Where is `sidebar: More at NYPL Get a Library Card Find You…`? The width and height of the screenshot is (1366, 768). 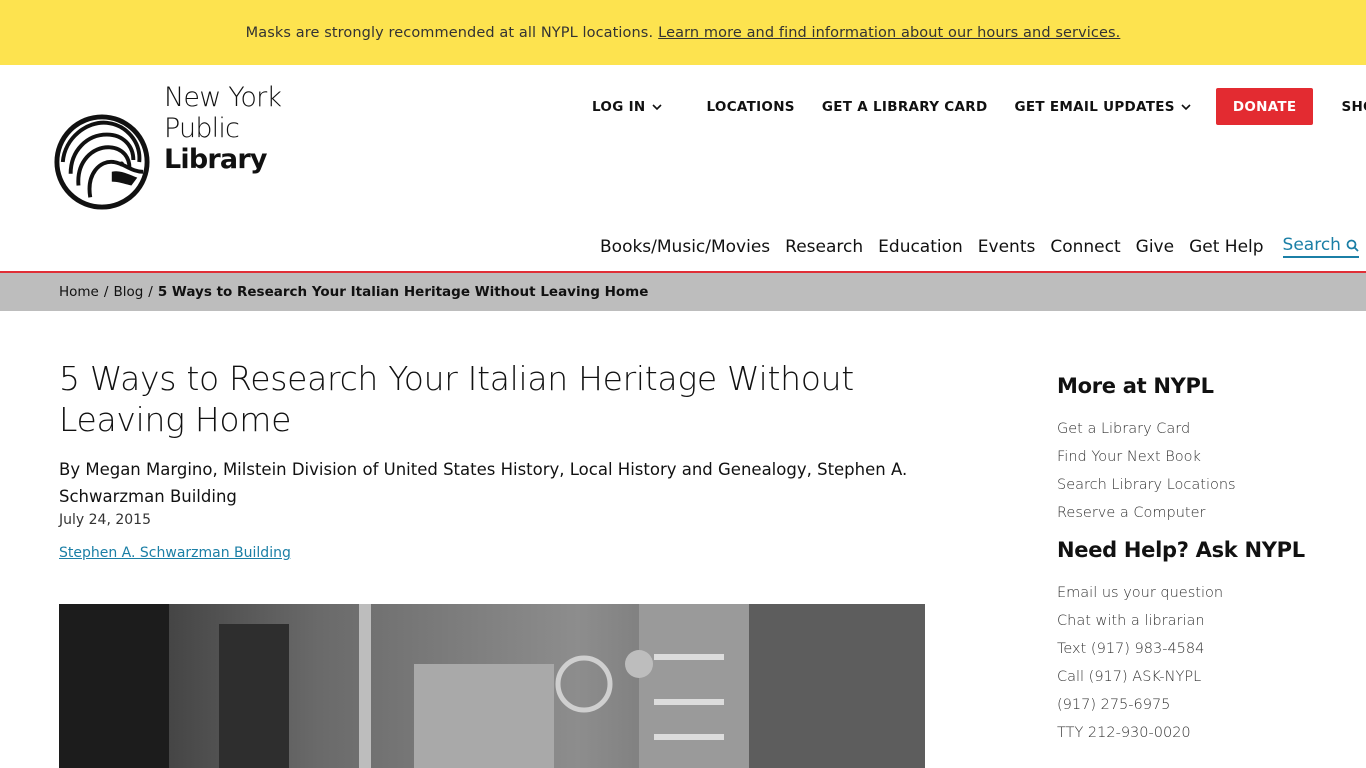 sidebar: More at NYPL Get a Library Card Find You… is located at coordinates (1202, 560).